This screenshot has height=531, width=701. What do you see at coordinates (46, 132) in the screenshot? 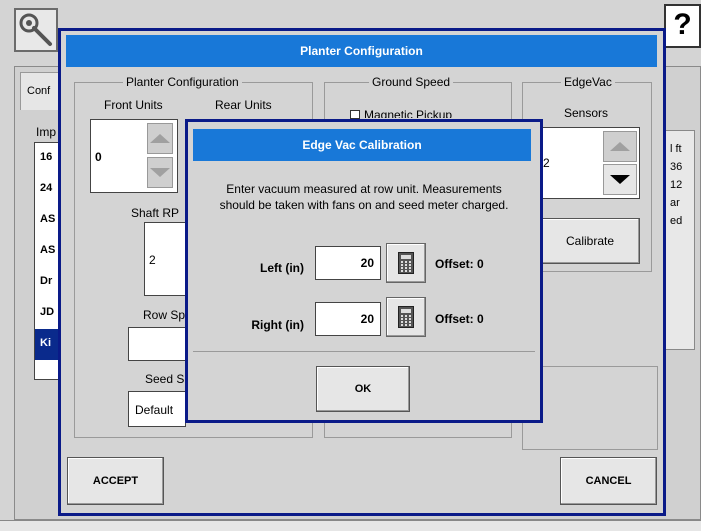
I see `implement-list-header: Imp` at bounding box center [46, 132].